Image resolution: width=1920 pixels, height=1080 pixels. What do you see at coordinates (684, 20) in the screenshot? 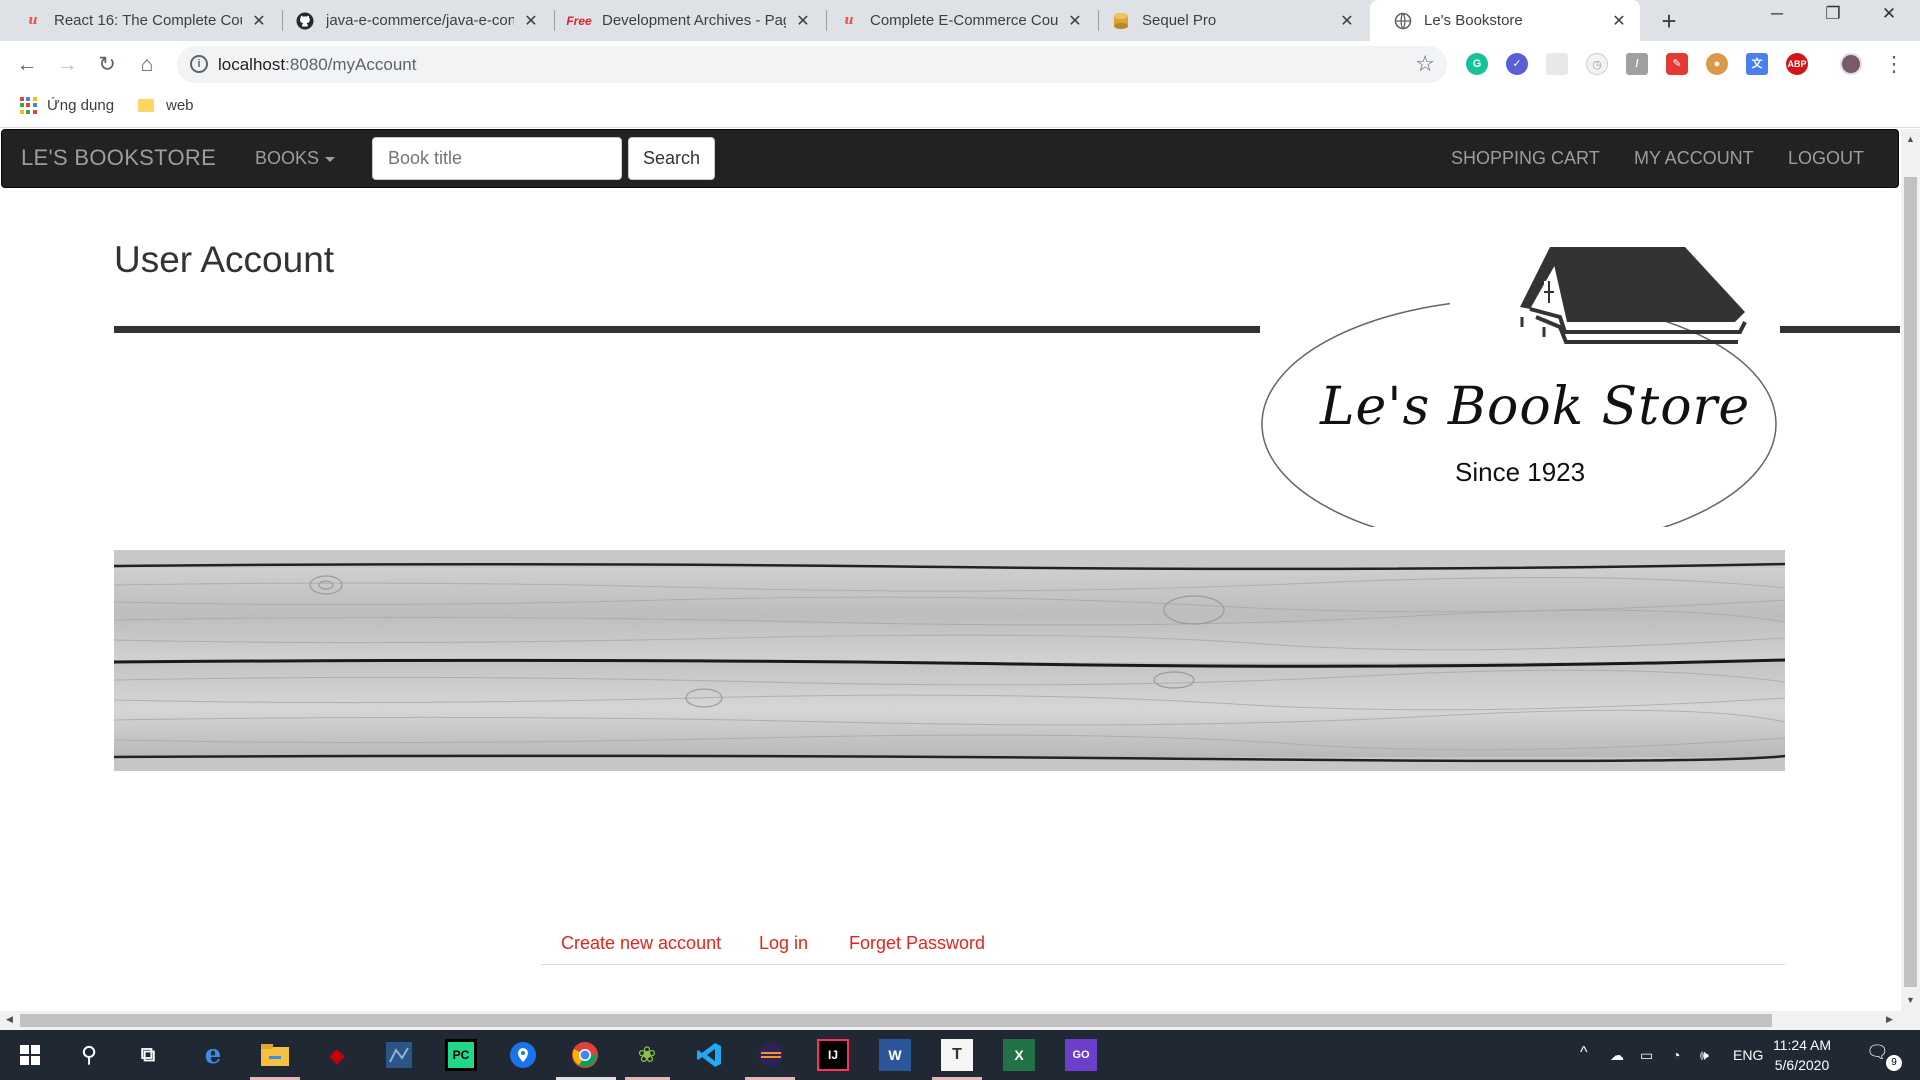
I see `browser-tab: Free Development Archives - Pag ✕` at bounding box center [684, 20].